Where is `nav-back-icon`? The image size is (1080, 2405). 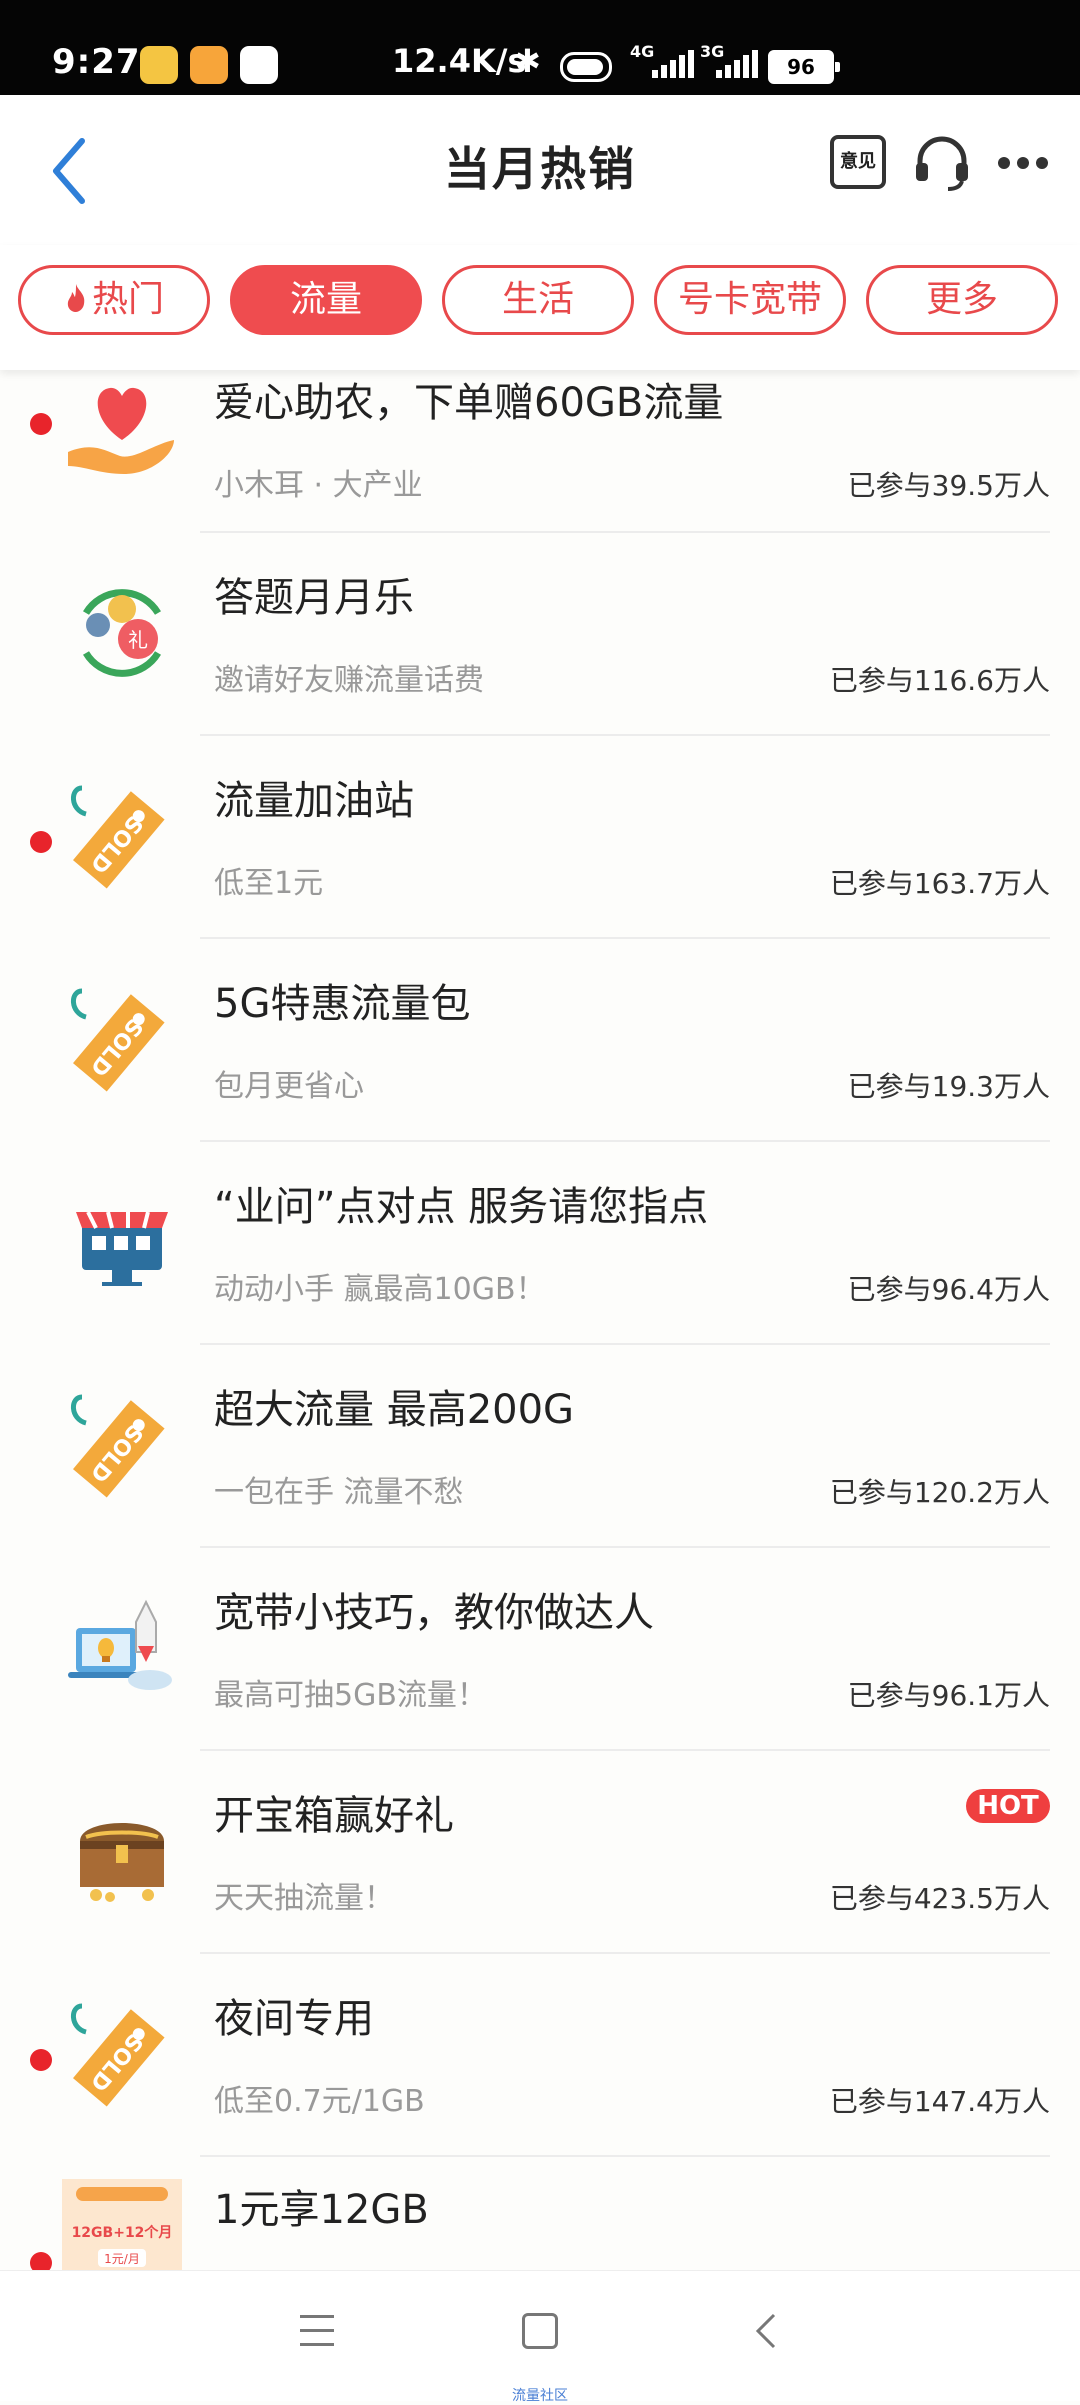 nav-back-icon is located at coordinates (767, 2331).